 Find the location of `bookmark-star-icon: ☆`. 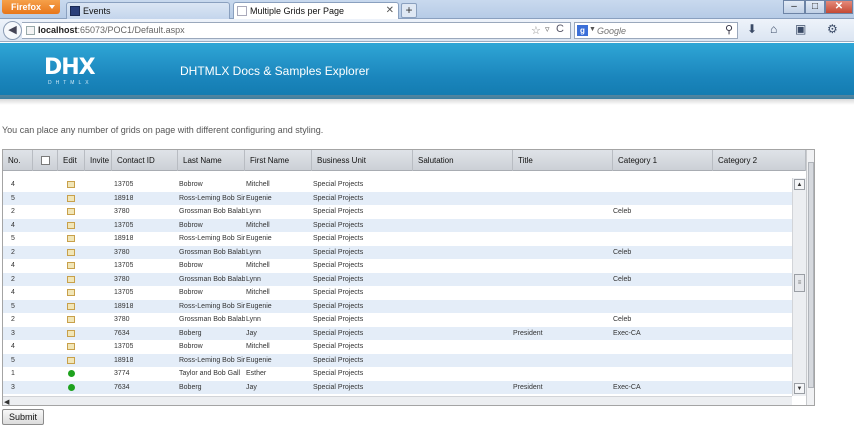

bookmark-star-icon: ☆ is located at coordinates (536, 30).